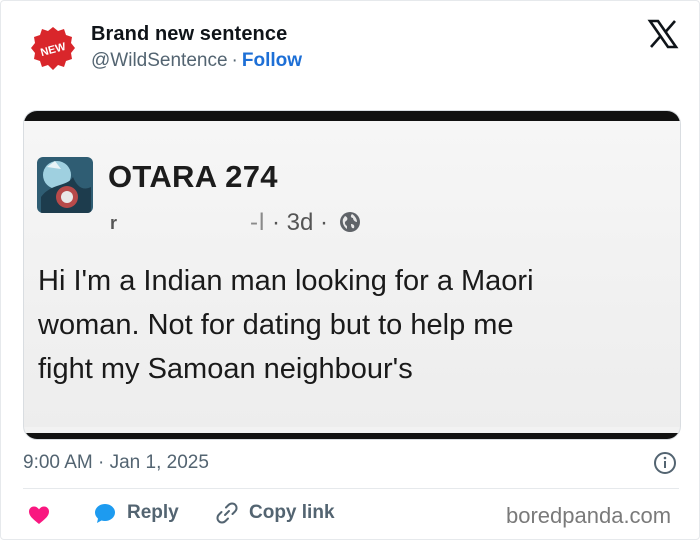 The image size is (700, 540). What do you see at coordinates (286, 281) in the screenshot?
I see `post-line: Hi I'm a Indian man looking for a Maori` at bounding box center [286, 281].